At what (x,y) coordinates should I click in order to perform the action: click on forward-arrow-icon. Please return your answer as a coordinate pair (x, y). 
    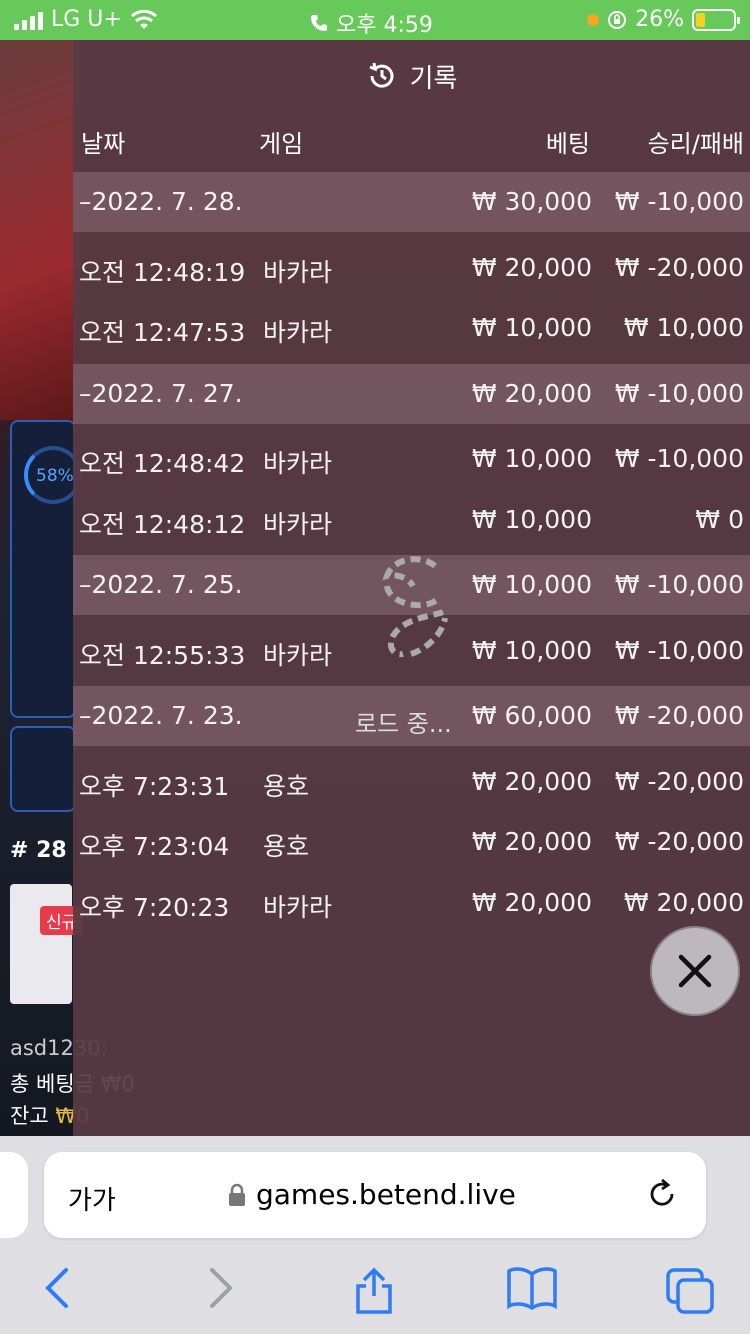
    Looking at the image, I should click on (220, 1288).